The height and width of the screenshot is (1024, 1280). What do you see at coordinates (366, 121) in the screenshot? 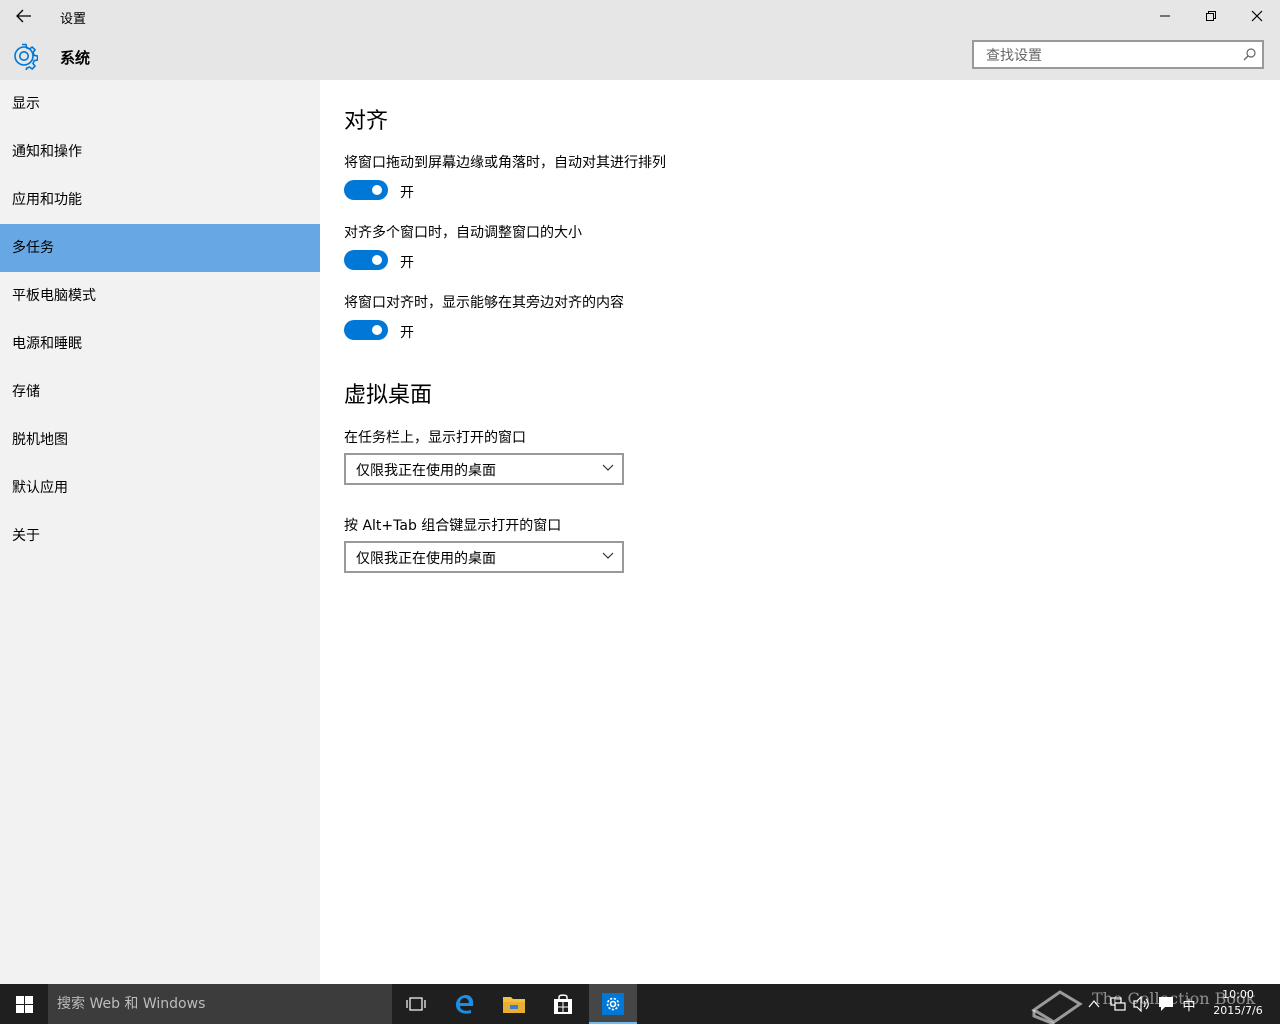
I see `section-heading-snap: 对齐` at bounding box center [366, 121].